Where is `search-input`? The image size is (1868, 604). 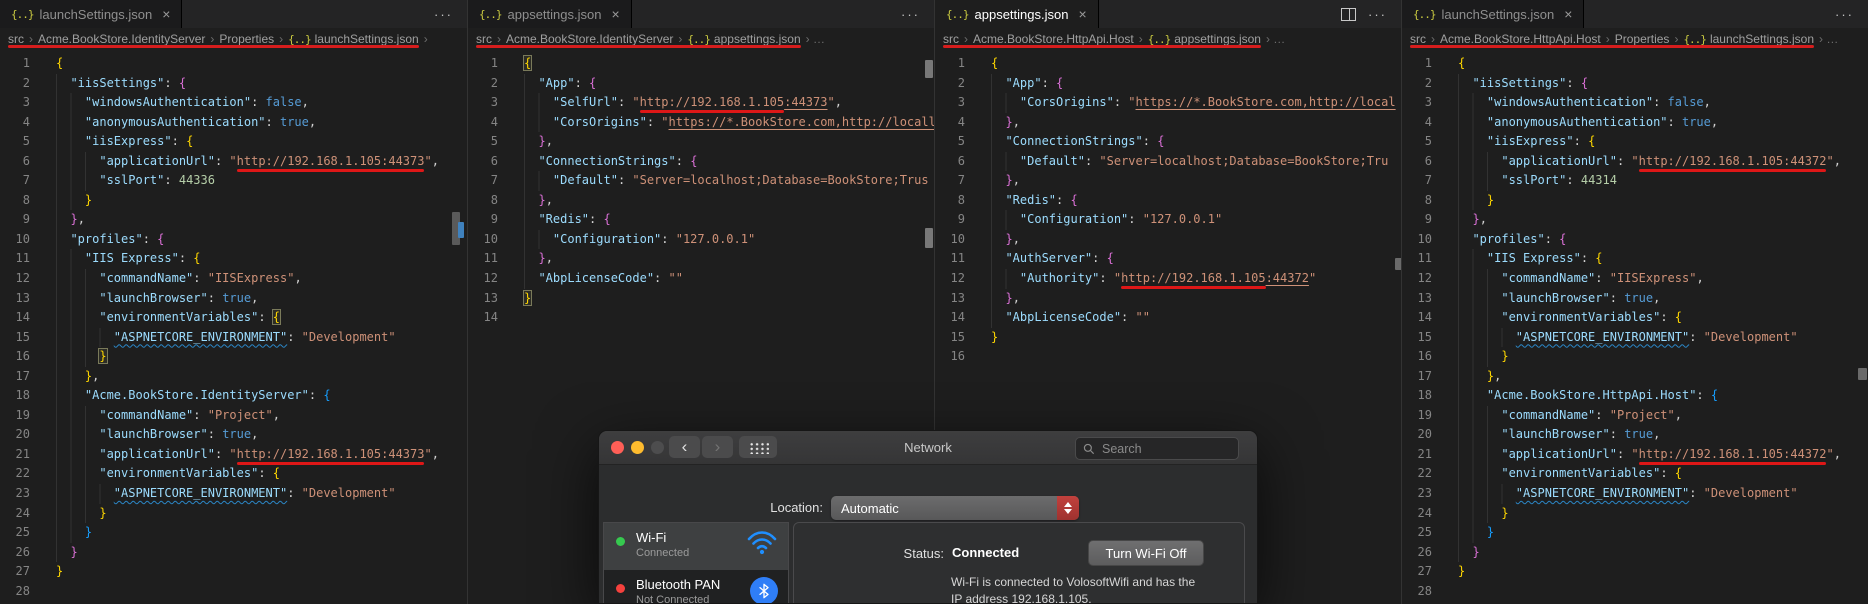 search-input is located at coordinates (1157, 448).